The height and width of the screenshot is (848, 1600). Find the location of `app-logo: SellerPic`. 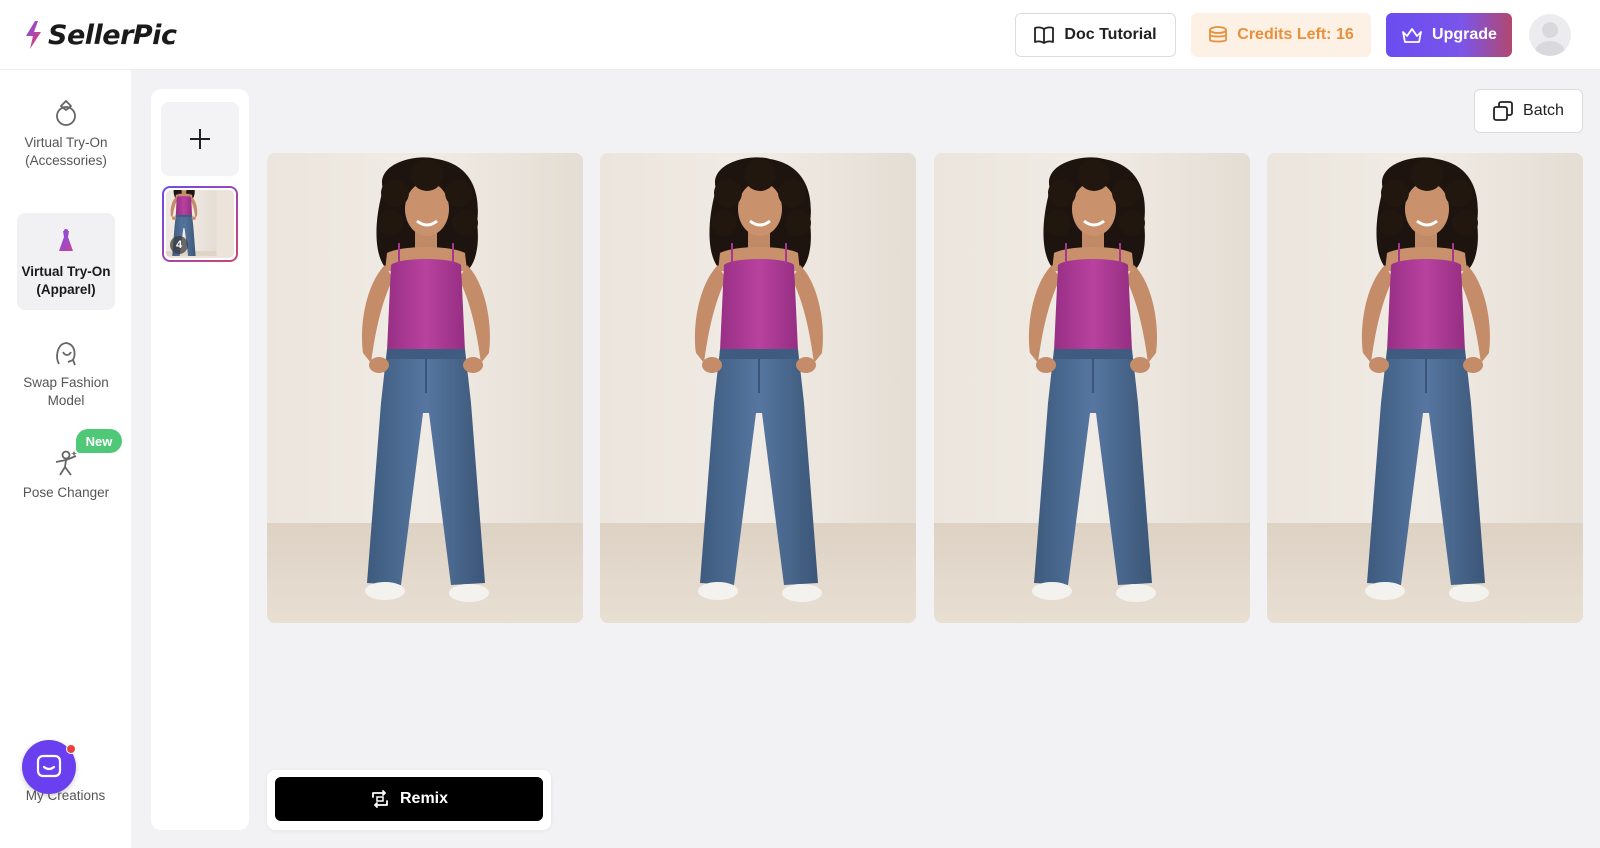

app-logo: SellerPic is located at coordinates (100, 35).